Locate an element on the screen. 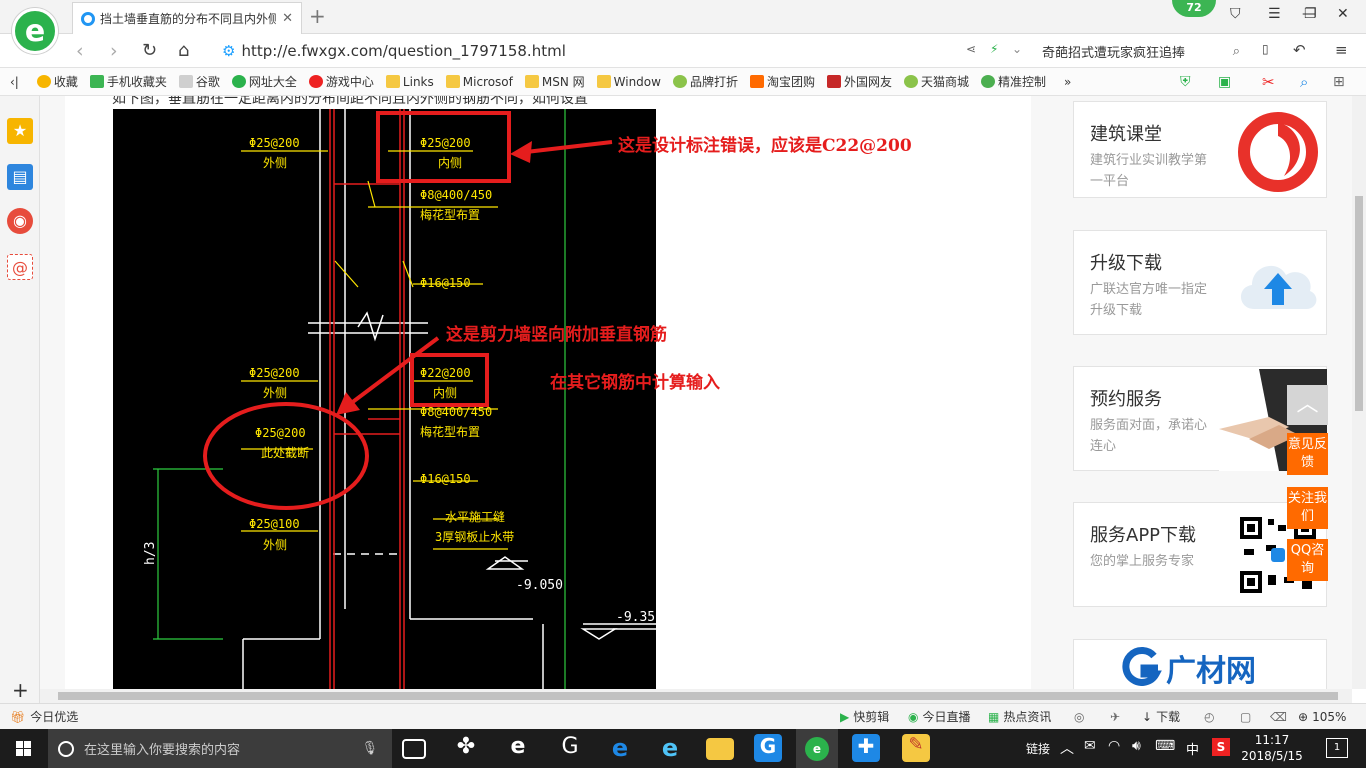  forward-button: › is located at coordinates (114, 51).